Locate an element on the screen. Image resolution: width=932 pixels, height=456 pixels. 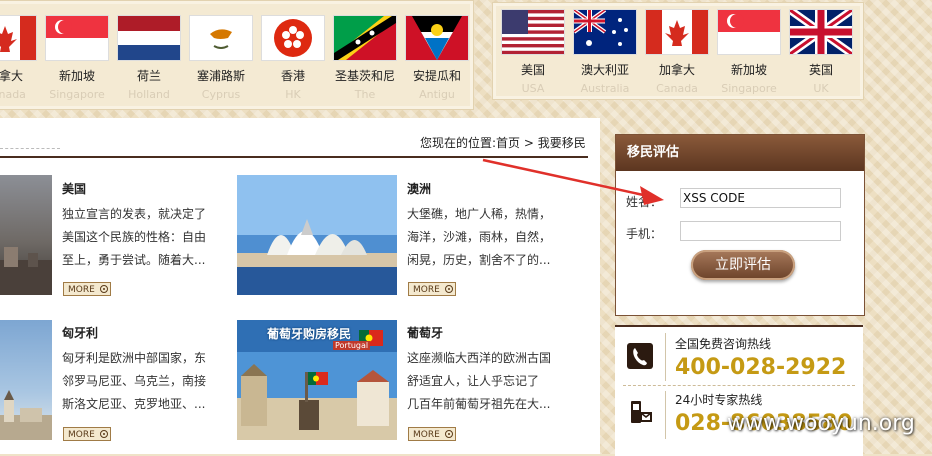
annotation-arrow is located at coordinates (573, 181).